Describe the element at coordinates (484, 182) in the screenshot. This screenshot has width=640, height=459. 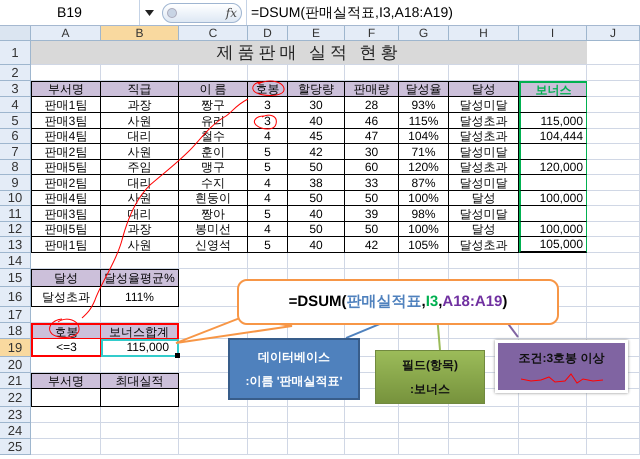
I see `table-cell: 달성미달` at that location.